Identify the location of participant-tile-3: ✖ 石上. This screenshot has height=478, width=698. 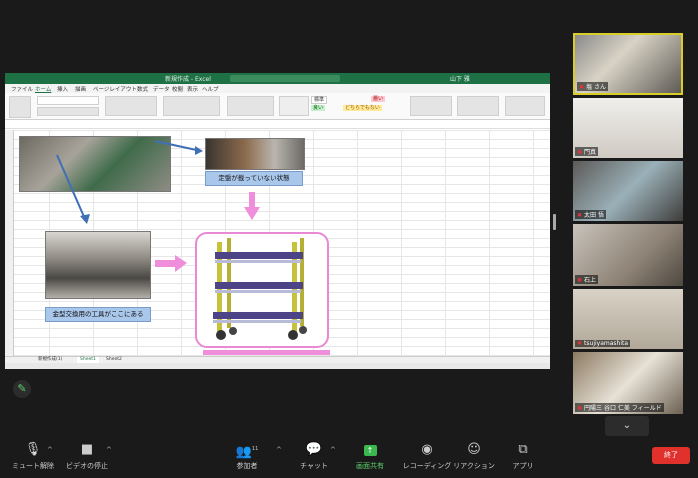
(628, 255).